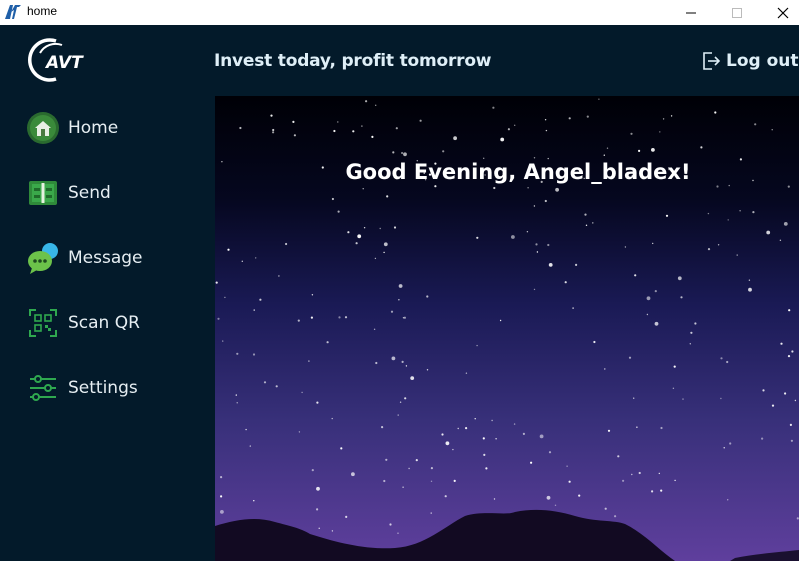 The width and height of the screenshot is (799, 561). I want to click on sidebar-item-home: Home, so click(72, 128).